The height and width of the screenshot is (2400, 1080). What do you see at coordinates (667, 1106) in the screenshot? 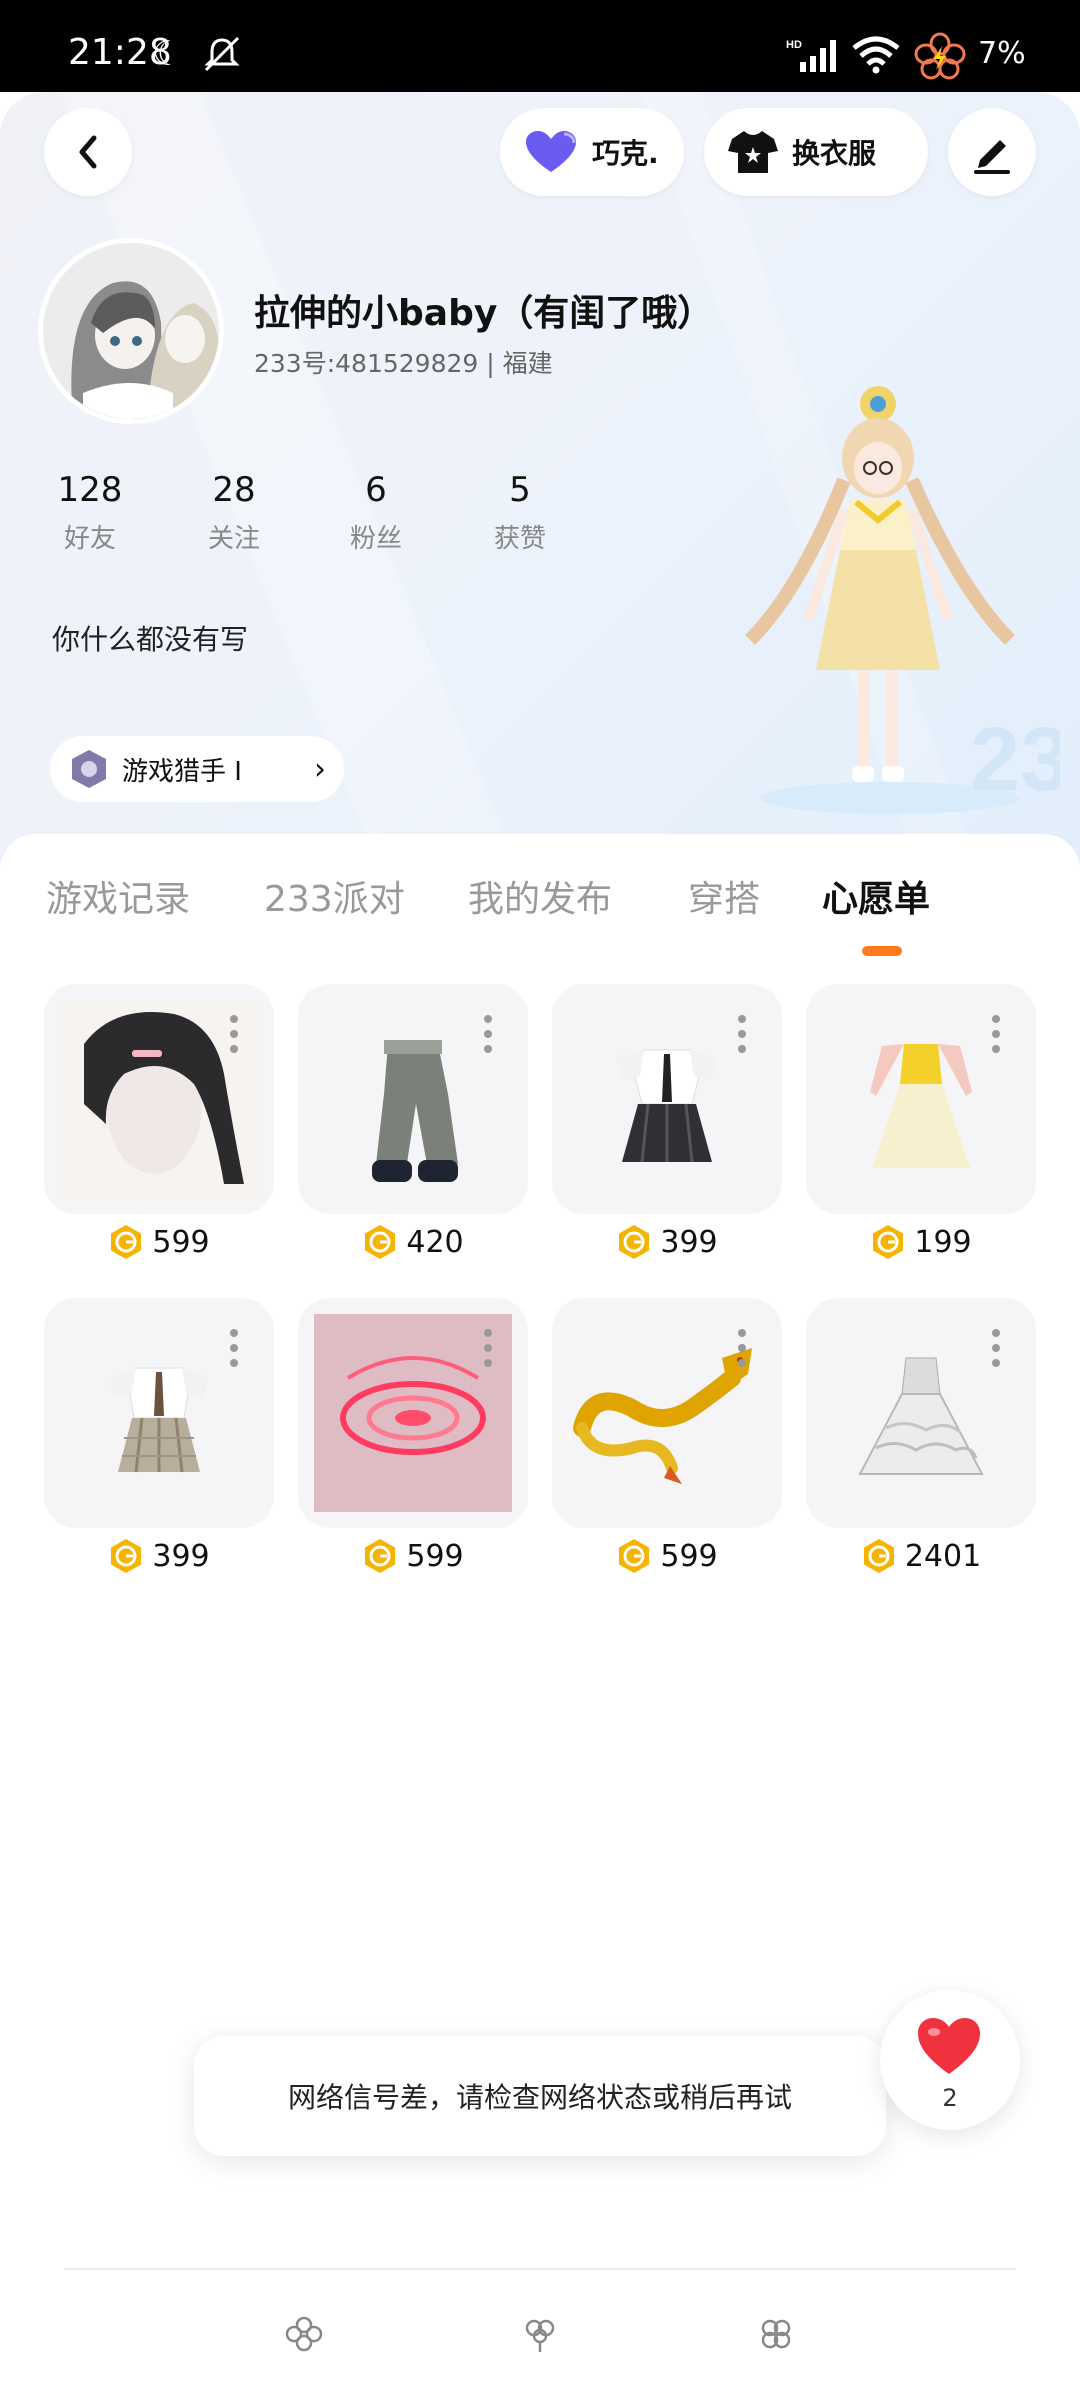
I see `uniform-dark-image` at bounding box center [667, 1106].